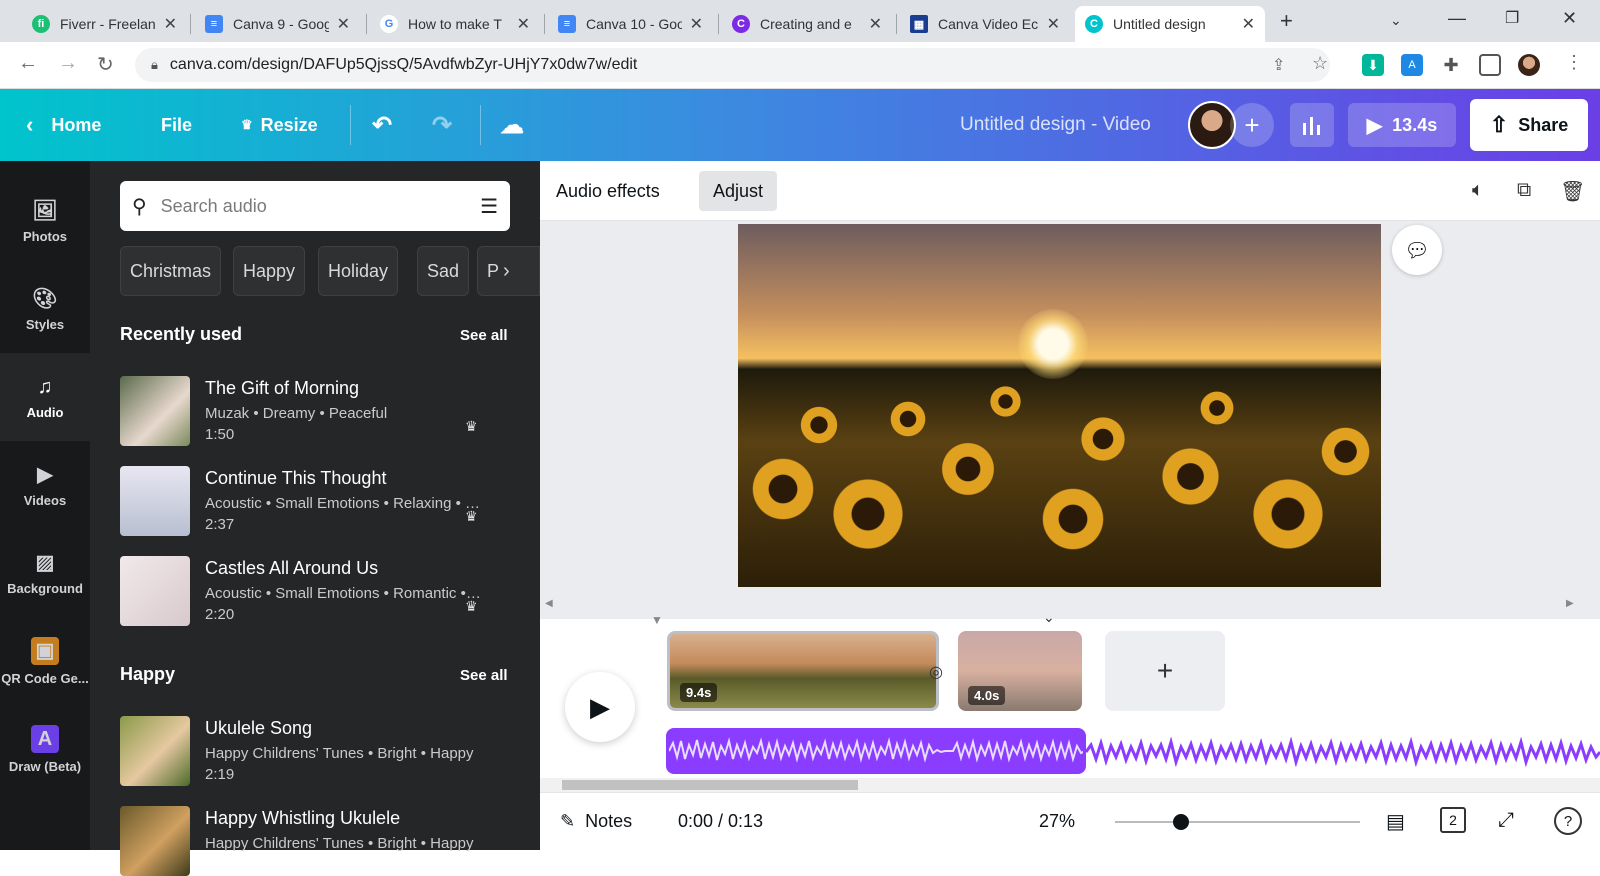 The width and height of the screenshot is (1600, 876). I want to click on share-button: ⇧ Share, so click(1529, 125).